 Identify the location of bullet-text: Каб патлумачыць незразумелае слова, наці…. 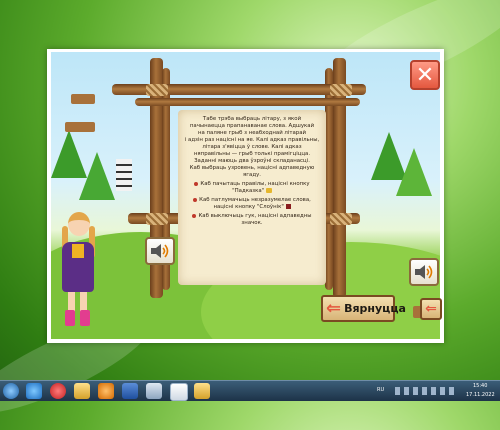
(255, 203).